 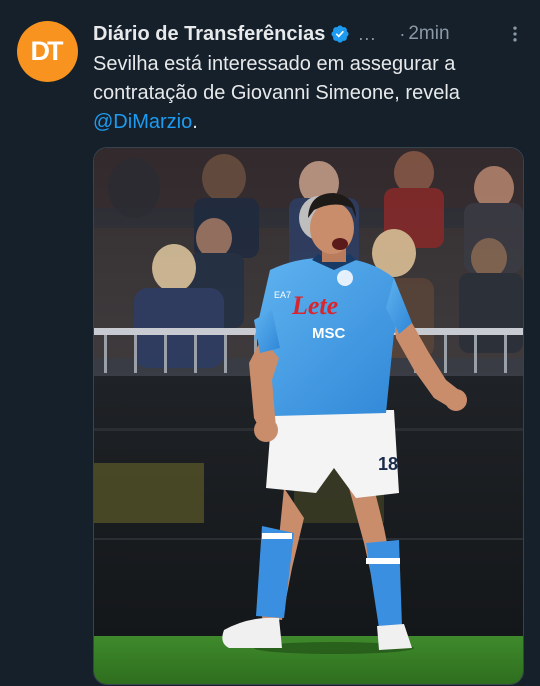 I want to click on verified-badge-icon, so click(x=340, y=34).